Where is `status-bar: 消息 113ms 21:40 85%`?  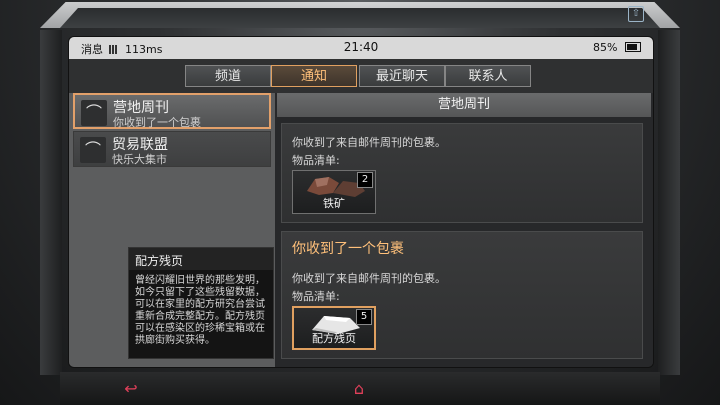 status-bar: 消息 113ms 21:40 85% is located at coordinates (361, 48).